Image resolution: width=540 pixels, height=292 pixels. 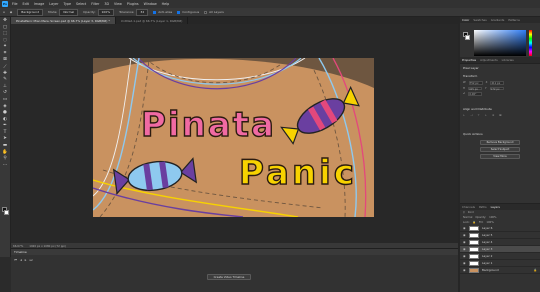 What do you see at coordinates (493, 115) in the screenshot?
I see `align-middle-icon: ≡` at bounding box center [493, 115].